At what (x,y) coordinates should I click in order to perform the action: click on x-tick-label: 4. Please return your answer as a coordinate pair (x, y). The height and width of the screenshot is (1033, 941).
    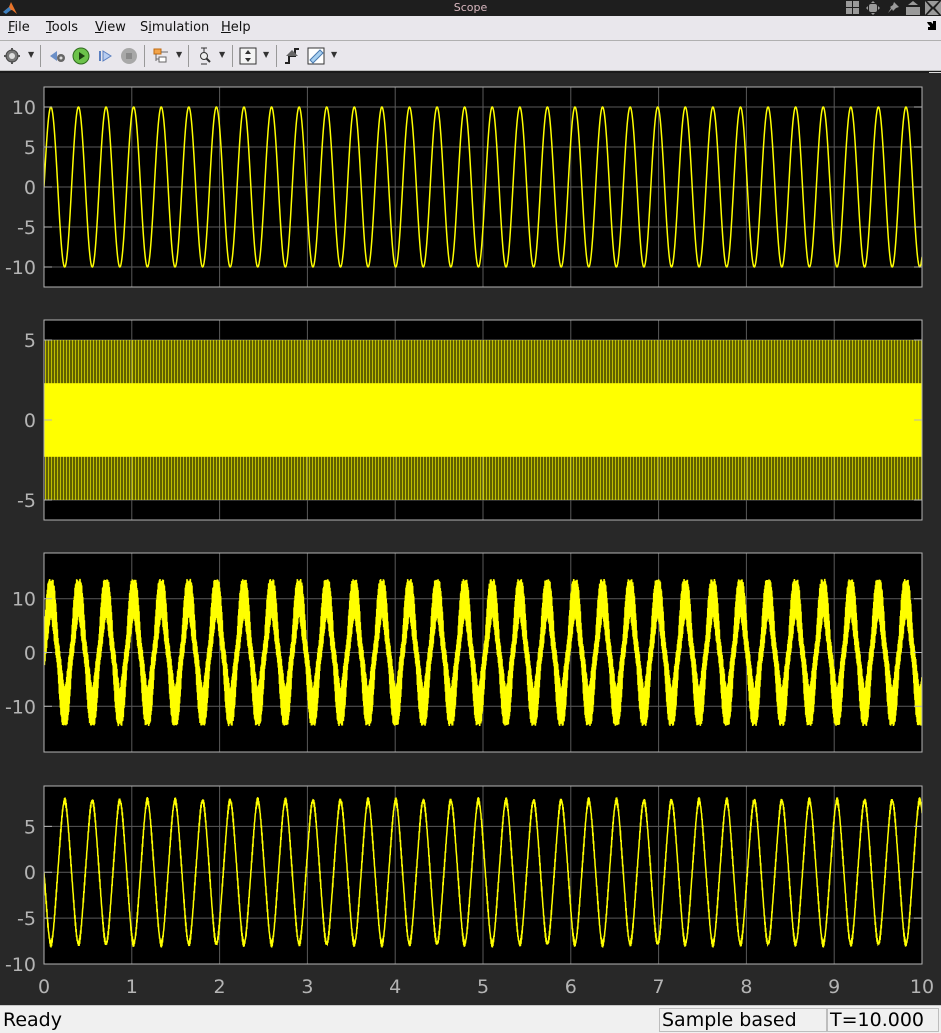
    Looking at the image, I should click on (395, 987).